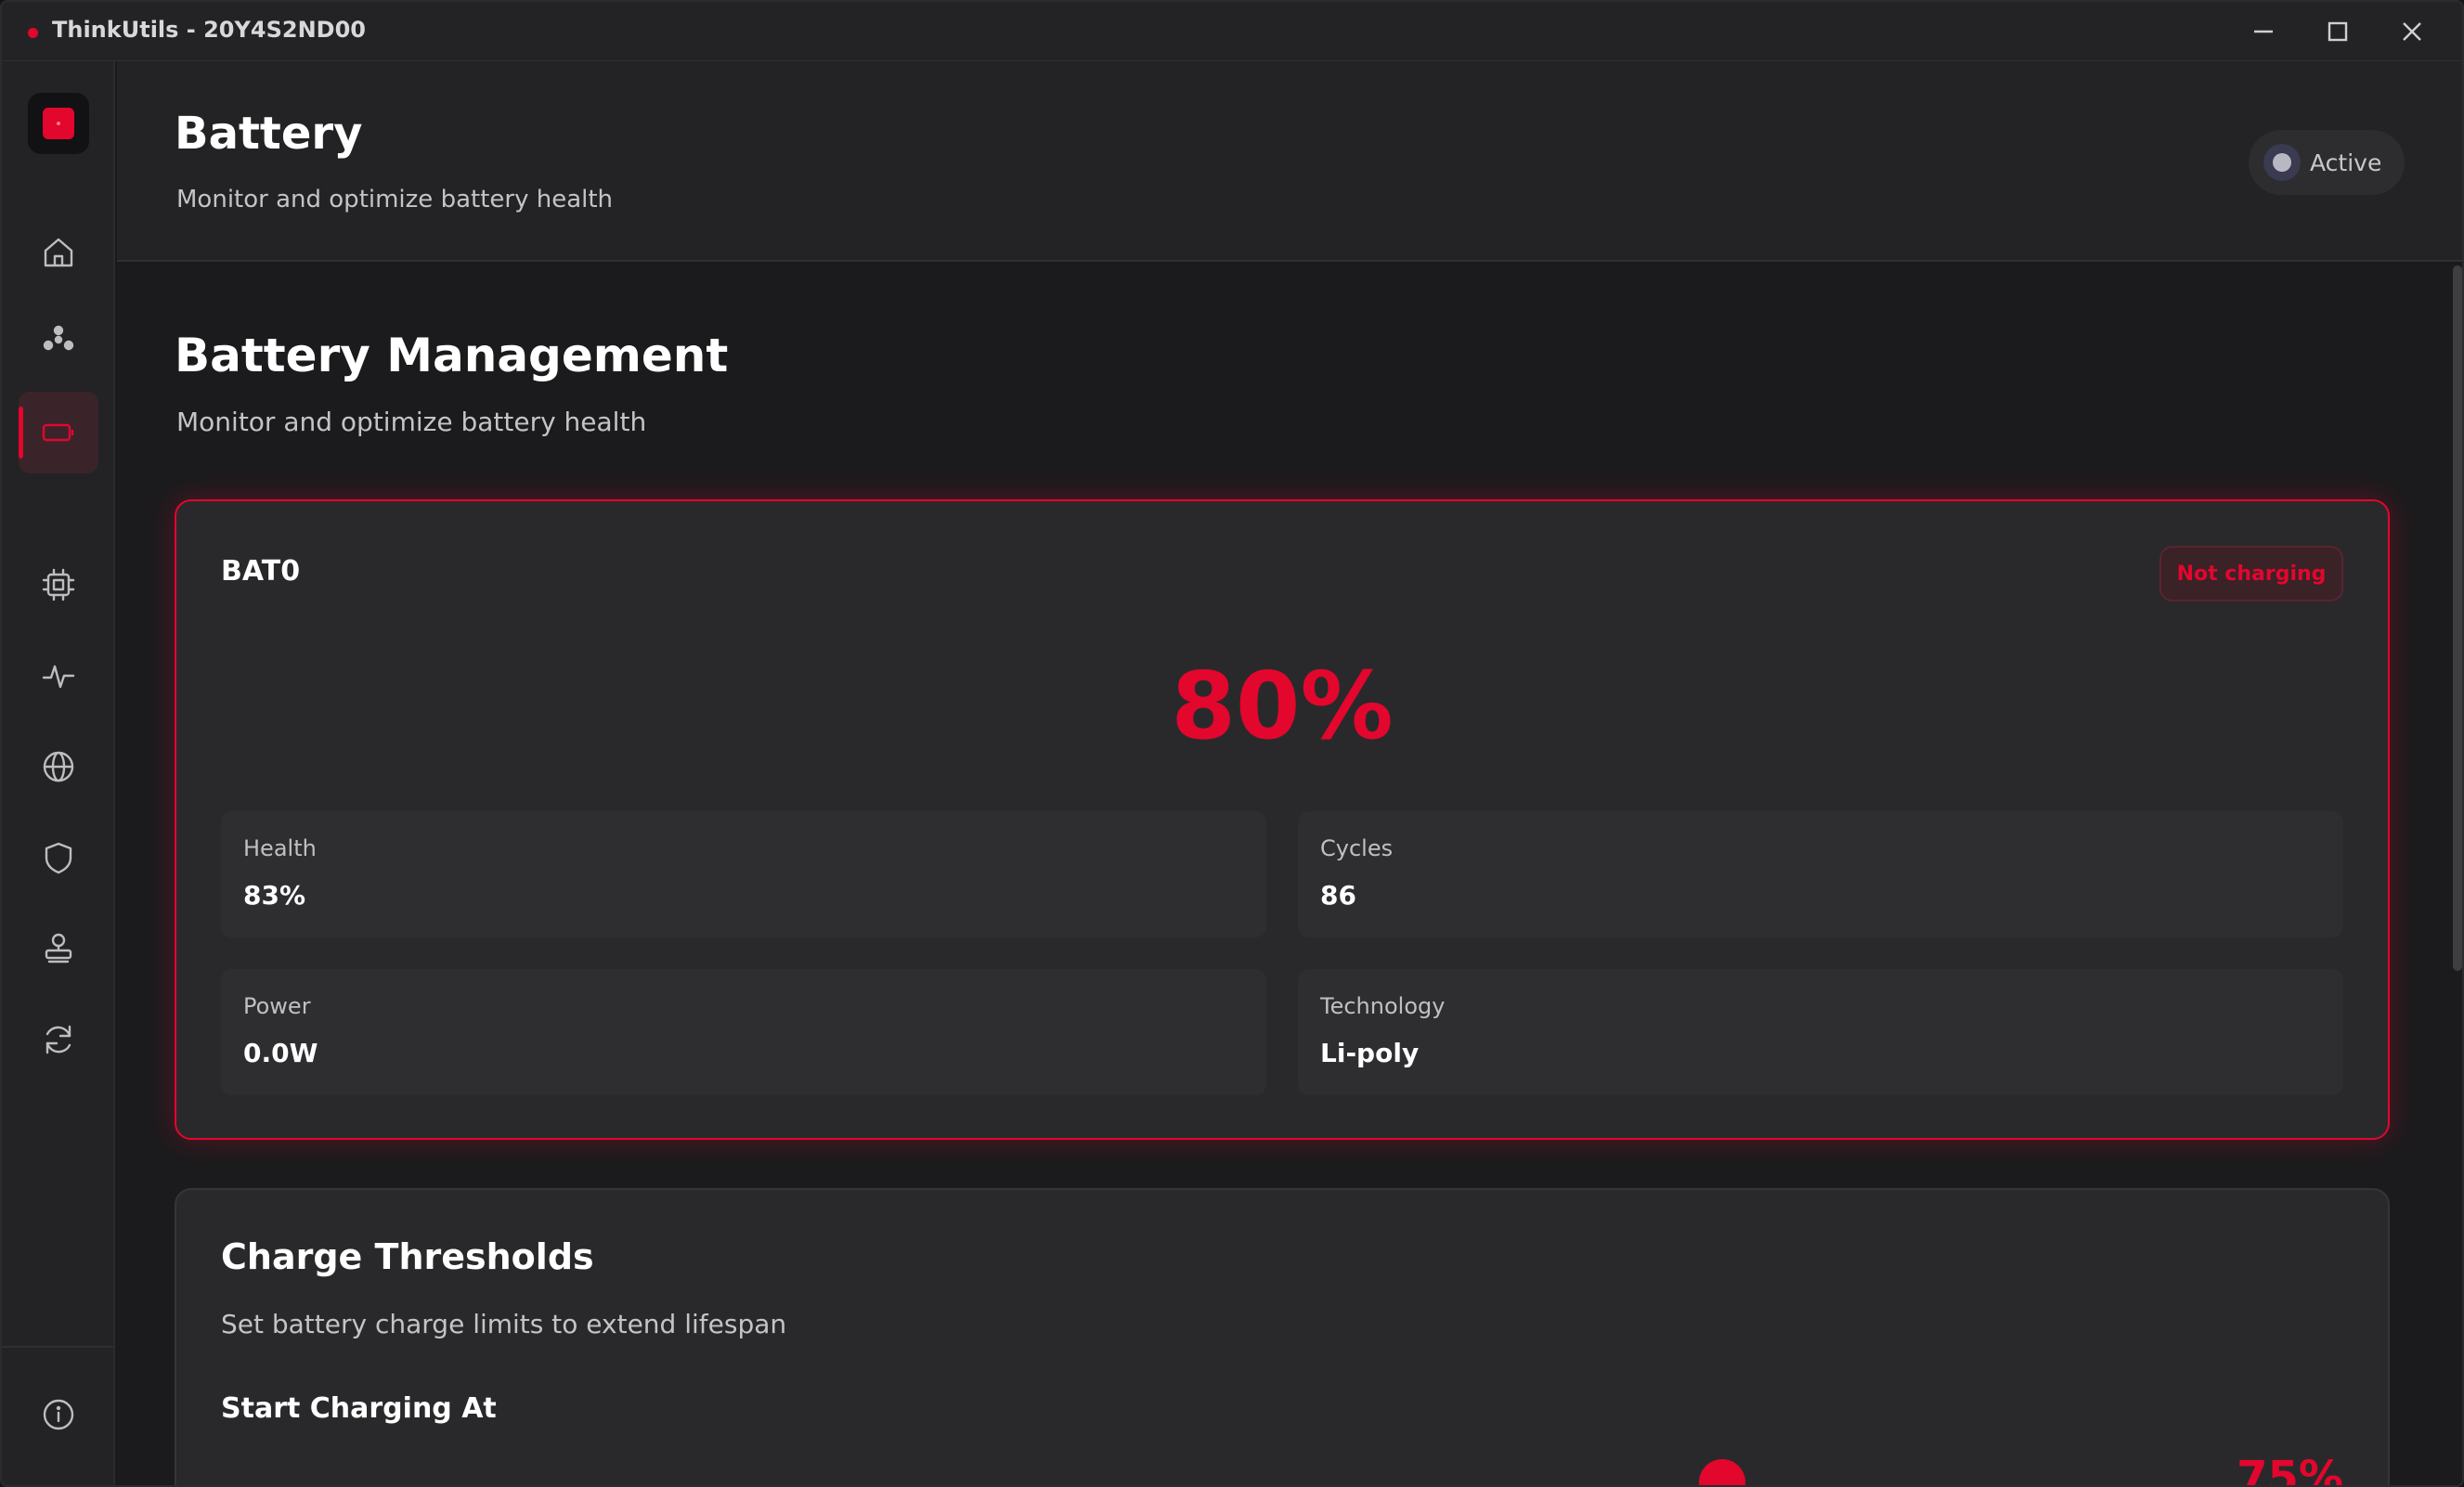 The width and height of the screenshot is (2464, 1487). I want to click on battery-percent: 80%, so click(1282, 706).